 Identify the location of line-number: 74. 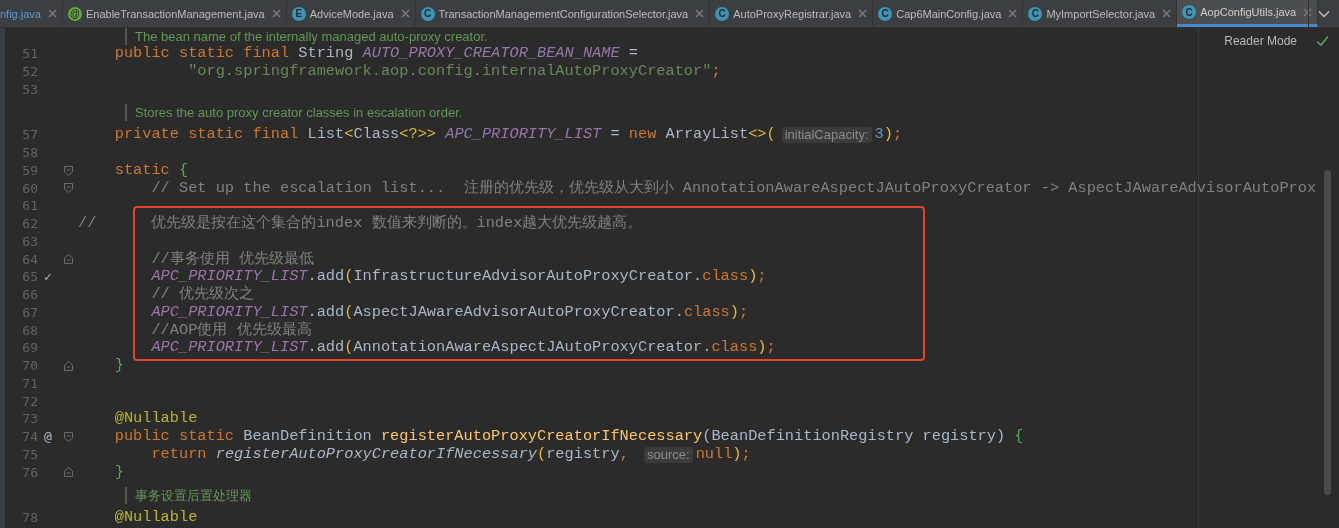
(29, 437).